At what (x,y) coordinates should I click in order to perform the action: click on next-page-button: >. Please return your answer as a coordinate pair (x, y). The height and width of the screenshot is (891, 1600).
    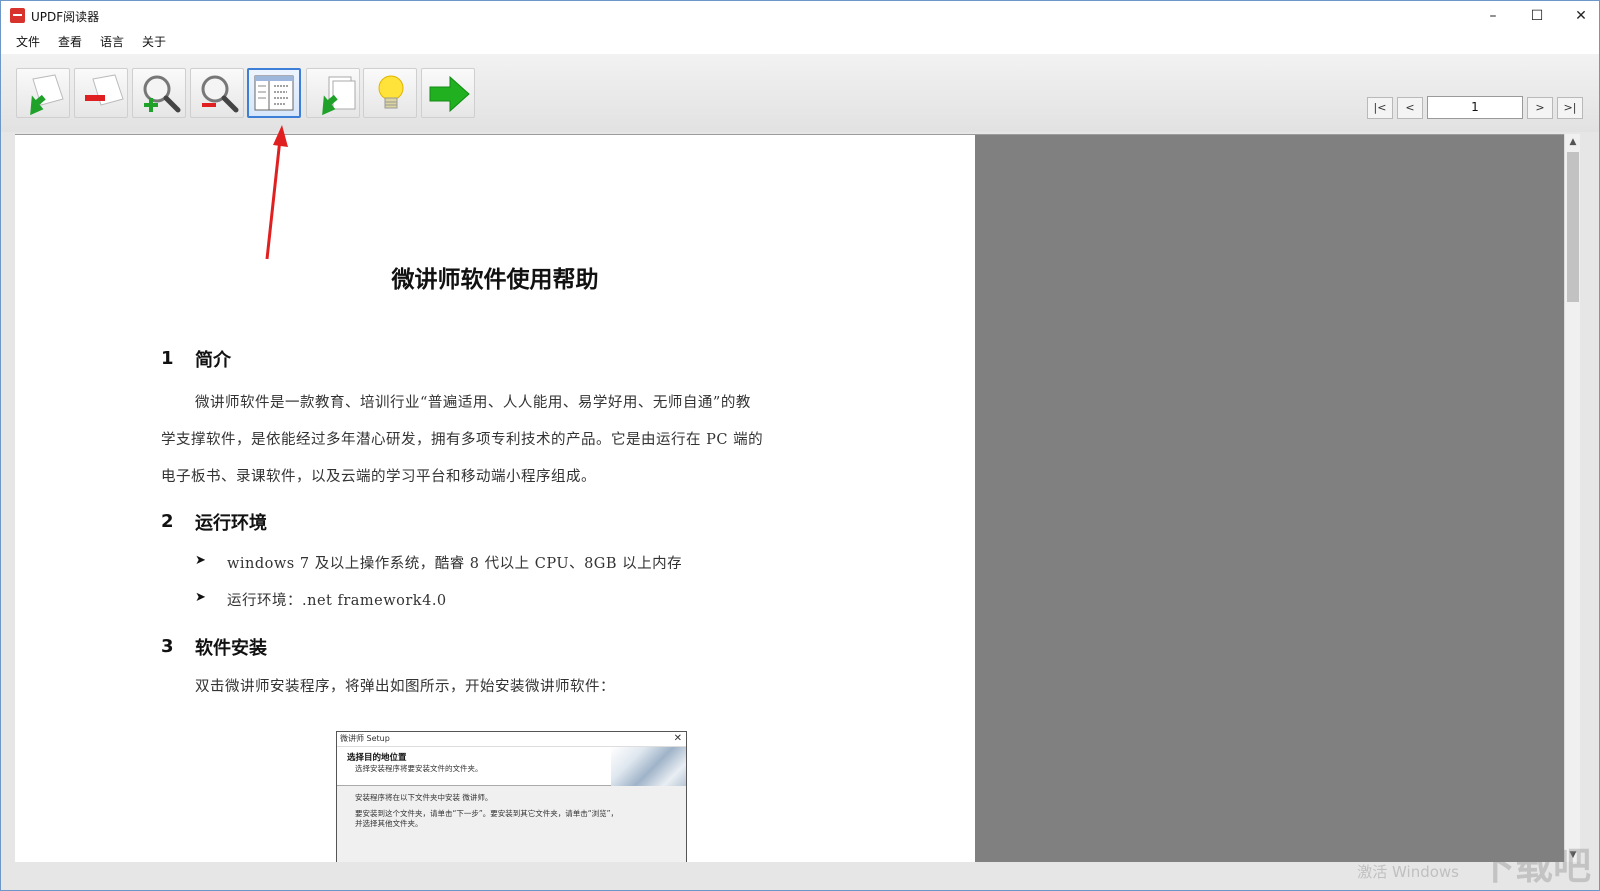
    Looking at the image, I should click on (1540, 108).